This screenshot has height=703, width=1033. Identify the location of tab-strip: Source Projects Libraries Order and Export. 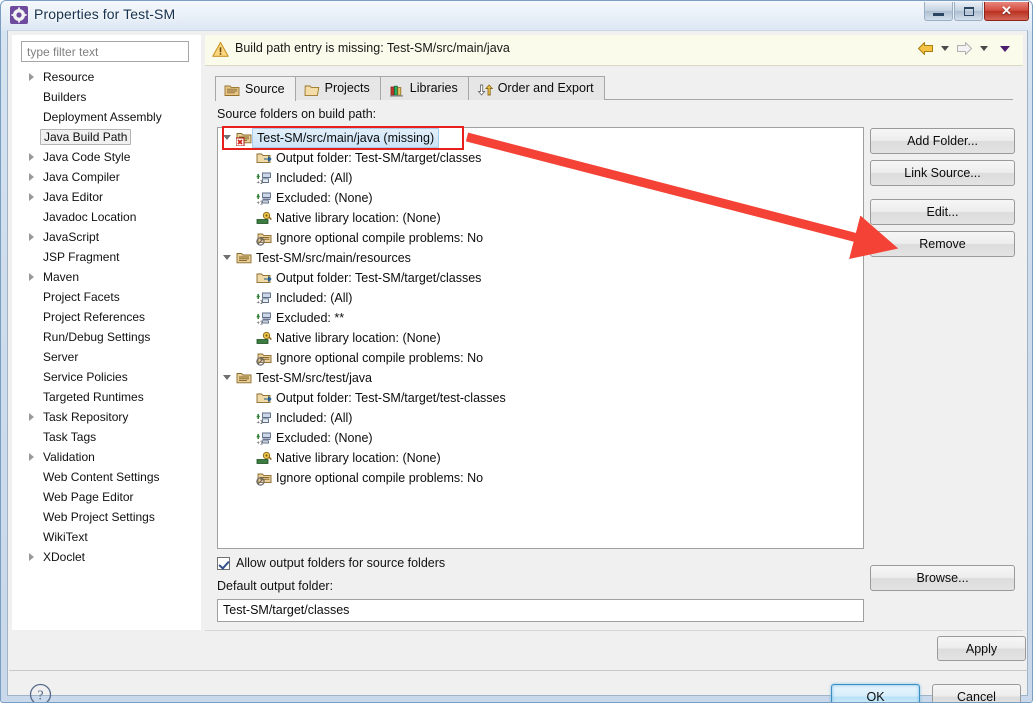
(614, 88).